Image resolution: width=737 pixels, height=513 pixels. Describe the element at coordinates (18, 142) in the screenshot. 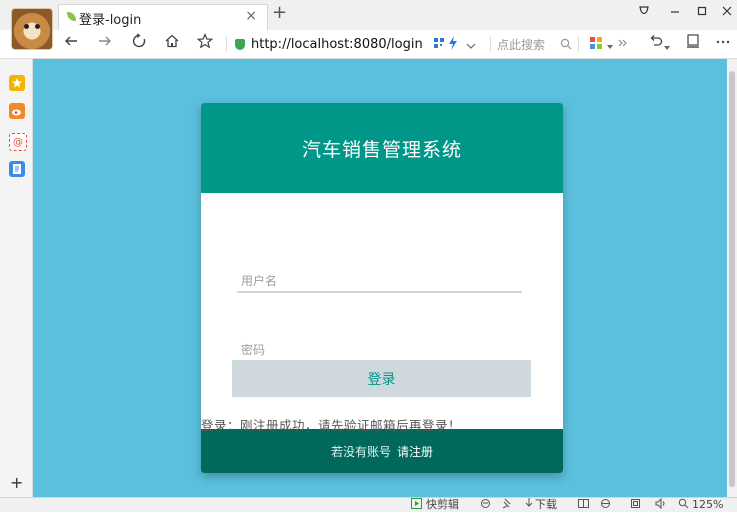

I see `email-icon: @` at that location.